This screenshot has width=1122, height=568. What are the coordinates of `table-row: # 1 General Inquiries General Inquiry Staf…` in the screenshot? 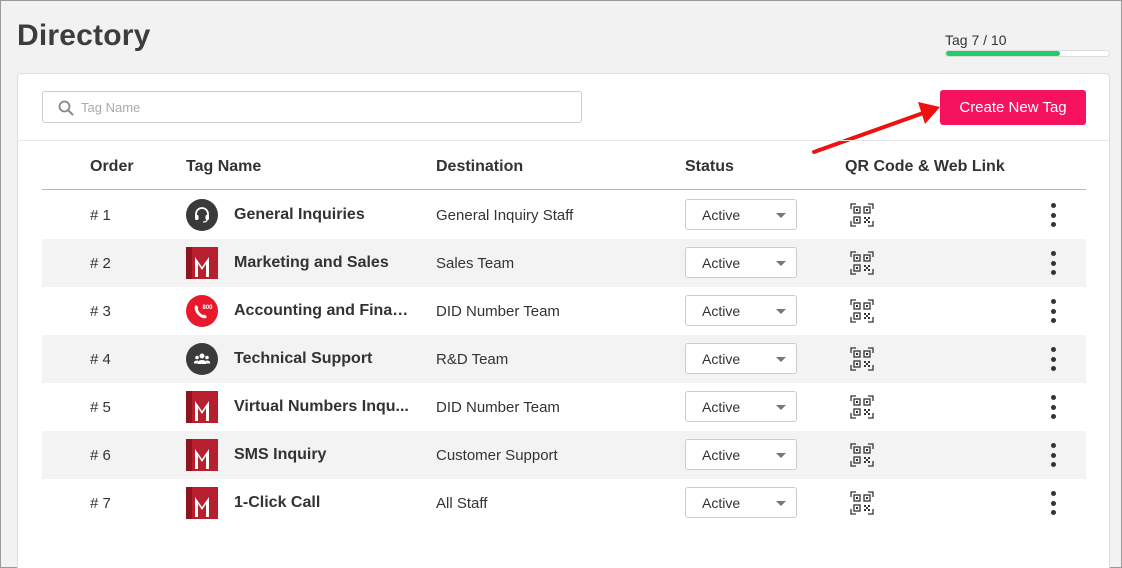 It's located at (564, 215).